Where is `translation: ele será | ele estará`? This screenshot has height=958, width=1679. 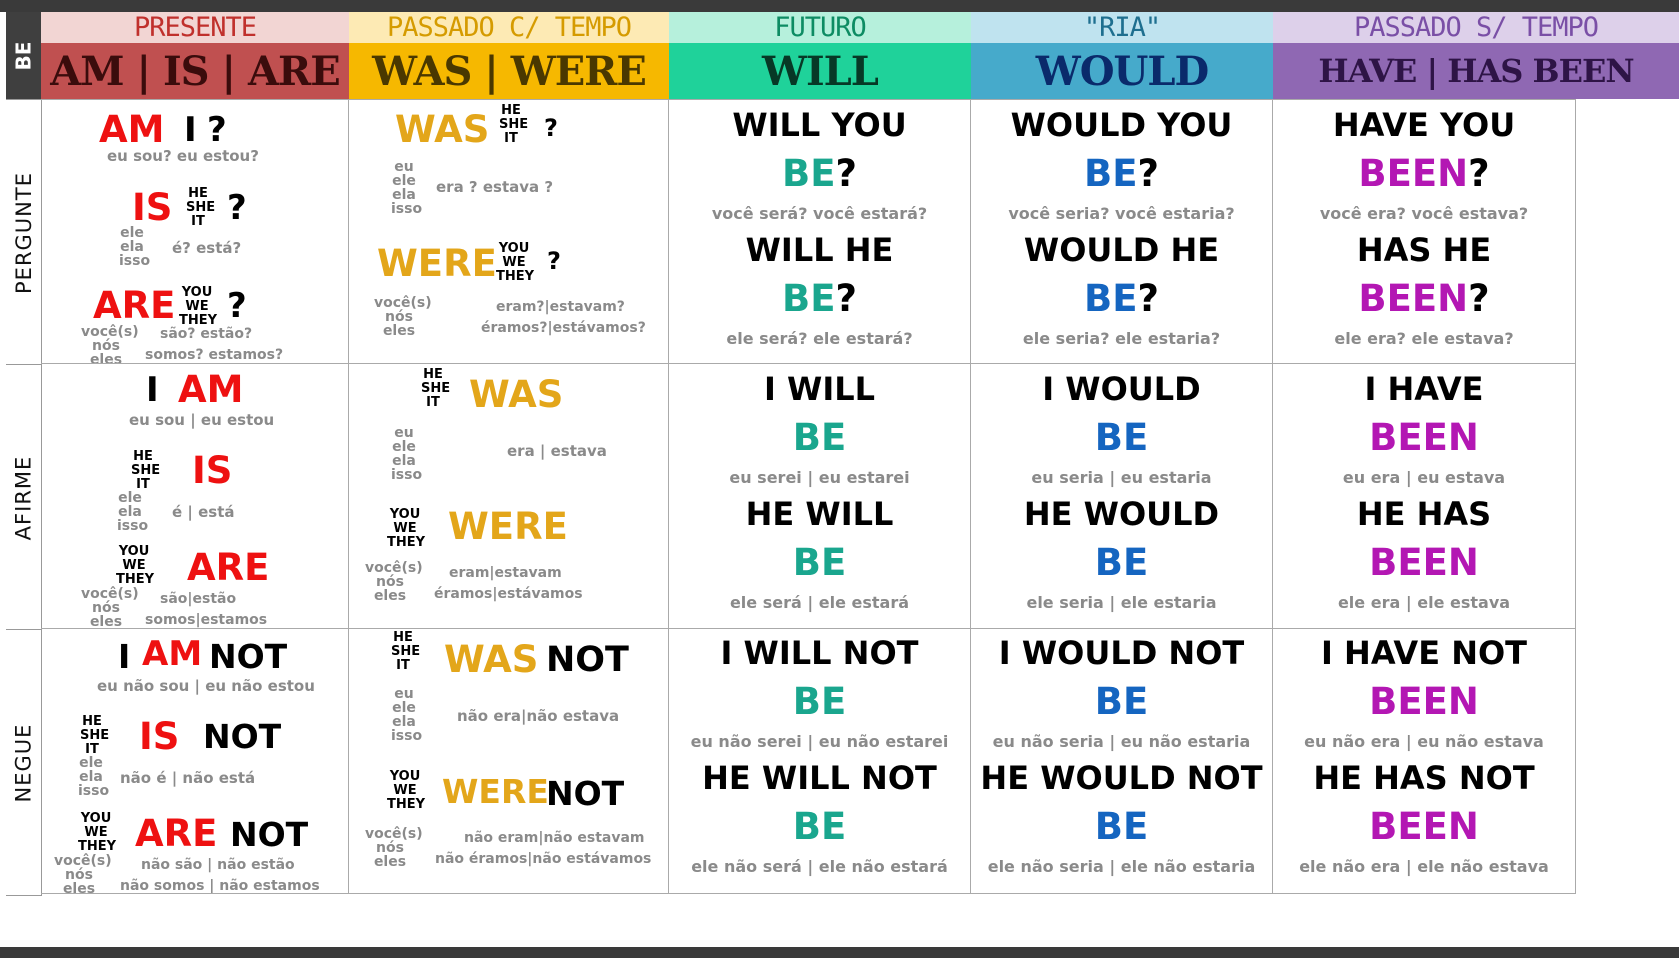 translation: ele será | ele estará is located at coordinates (819, 602).